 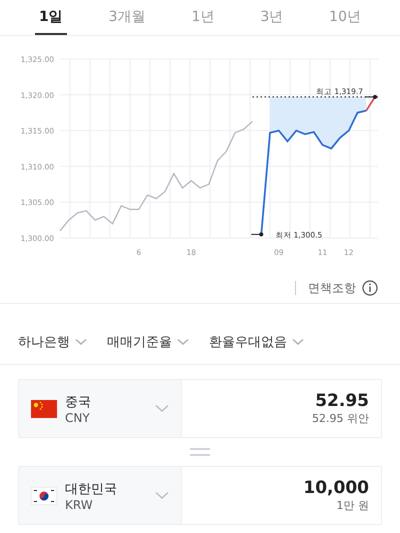 I want to click on amount-text: 1만 원, so click(x=352, y=505).